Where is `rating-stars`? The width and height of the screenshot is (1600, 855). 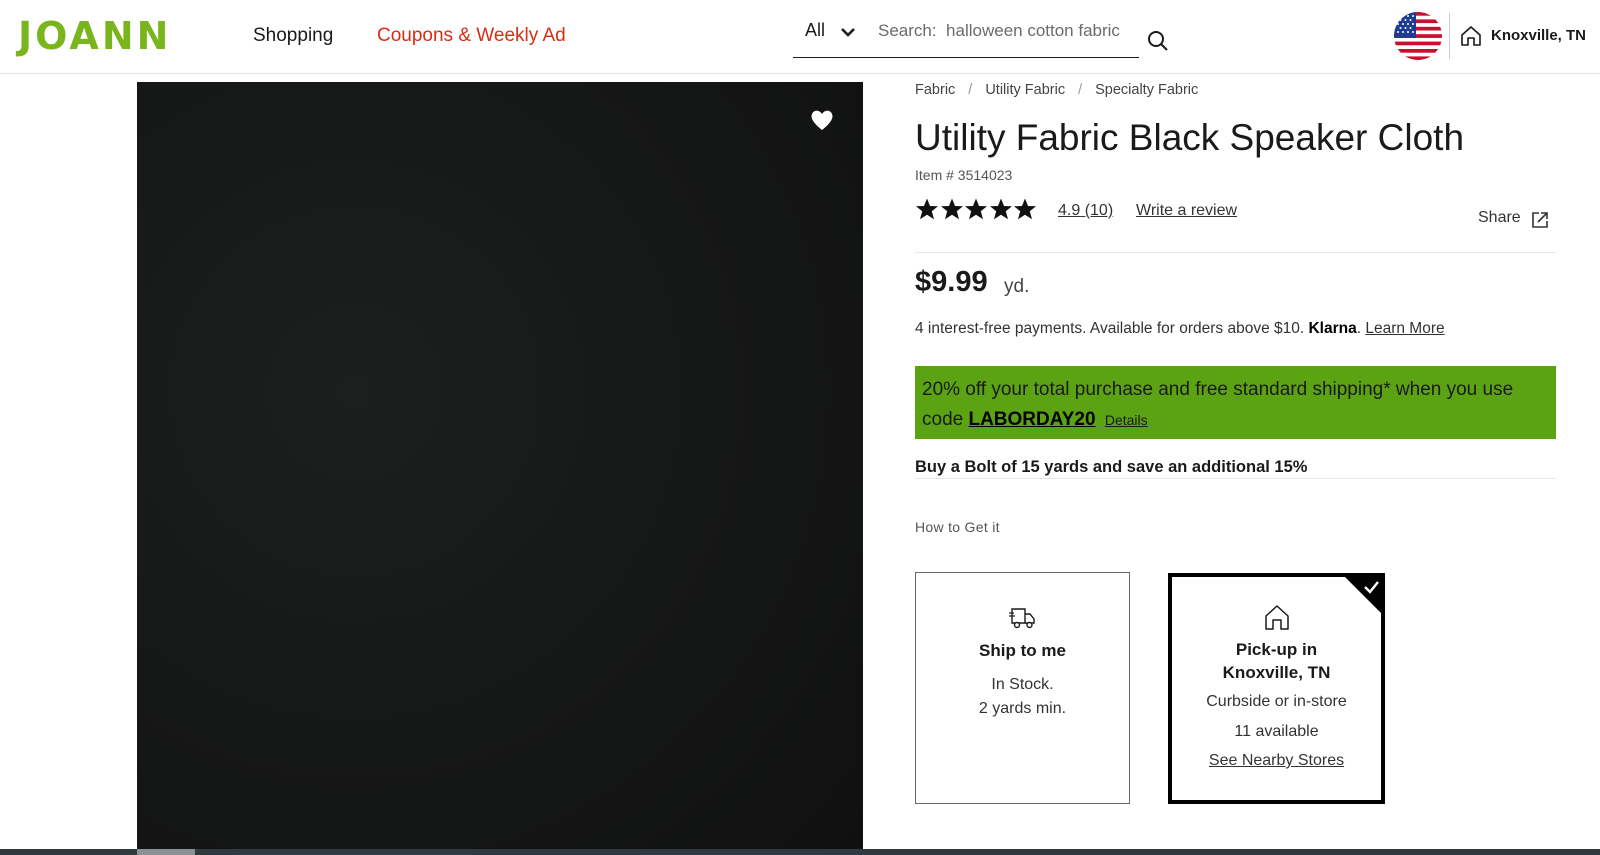 rating-stars is located at coordinates (976, 209).